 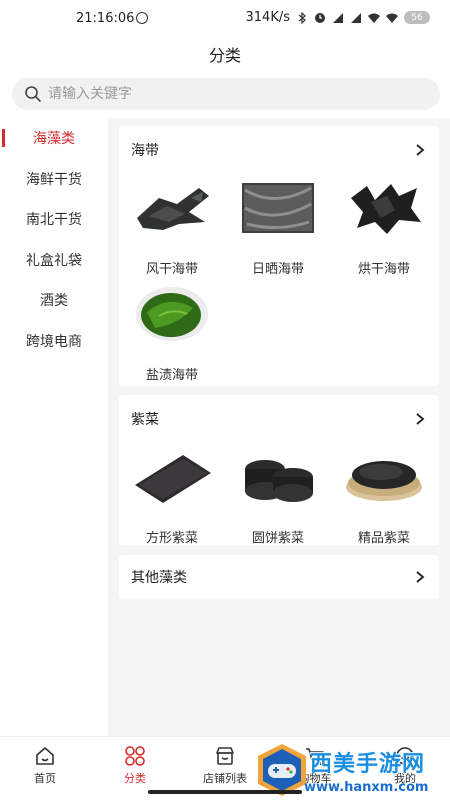 I want to click on sidebar-item-label: 海鲜干货, so click(x=54, y=179).